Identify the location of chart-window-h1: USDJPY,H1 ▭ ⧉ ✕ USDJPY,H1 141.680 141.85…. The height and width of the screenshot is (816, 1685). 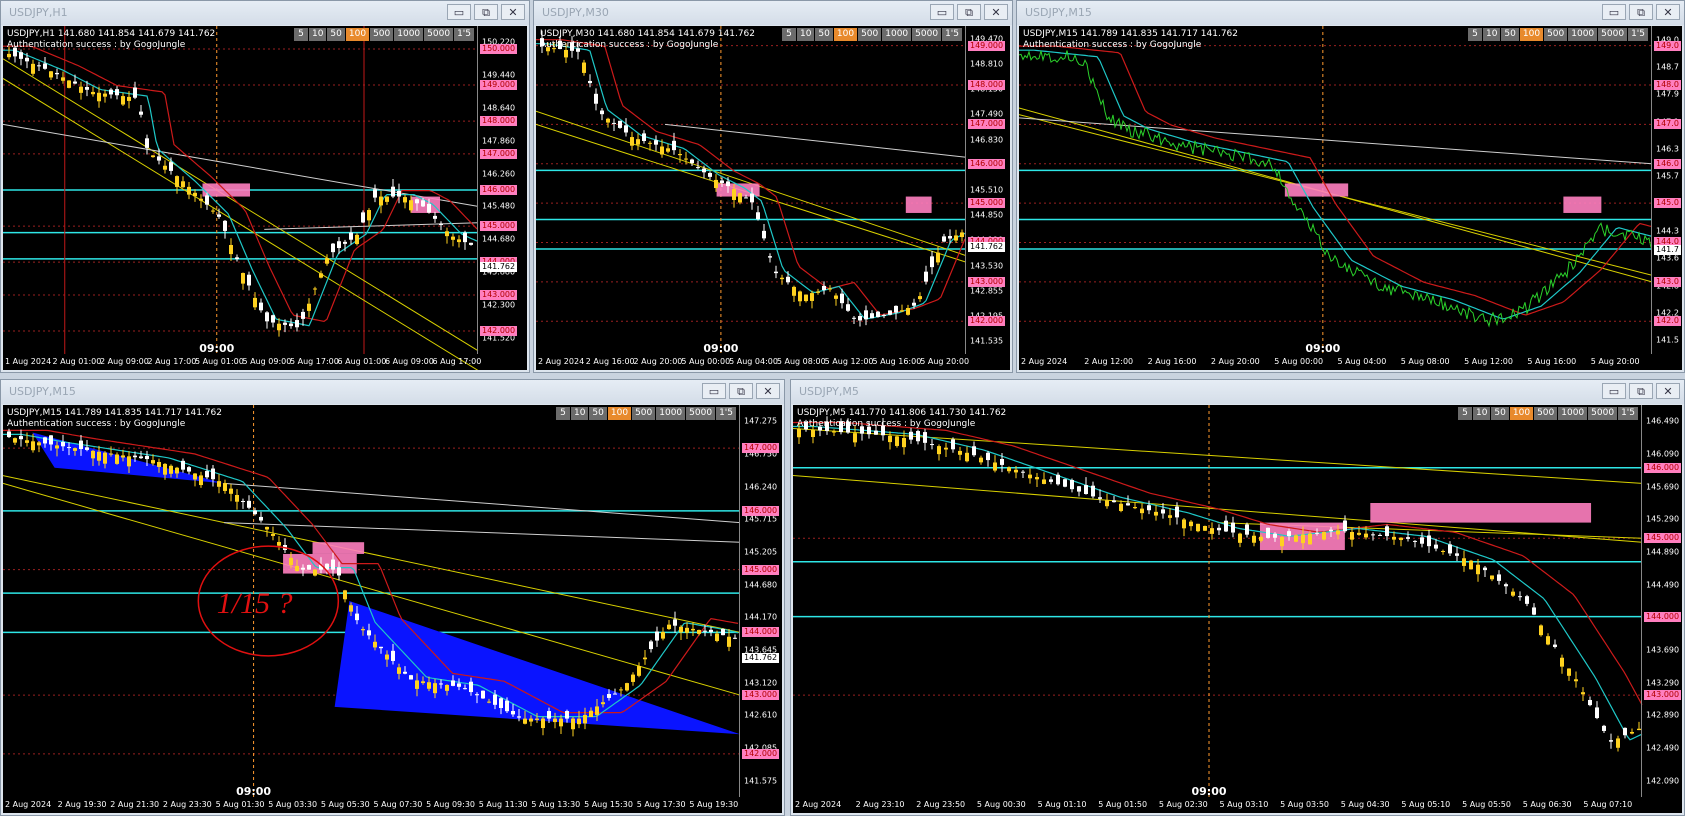
(265, 186).